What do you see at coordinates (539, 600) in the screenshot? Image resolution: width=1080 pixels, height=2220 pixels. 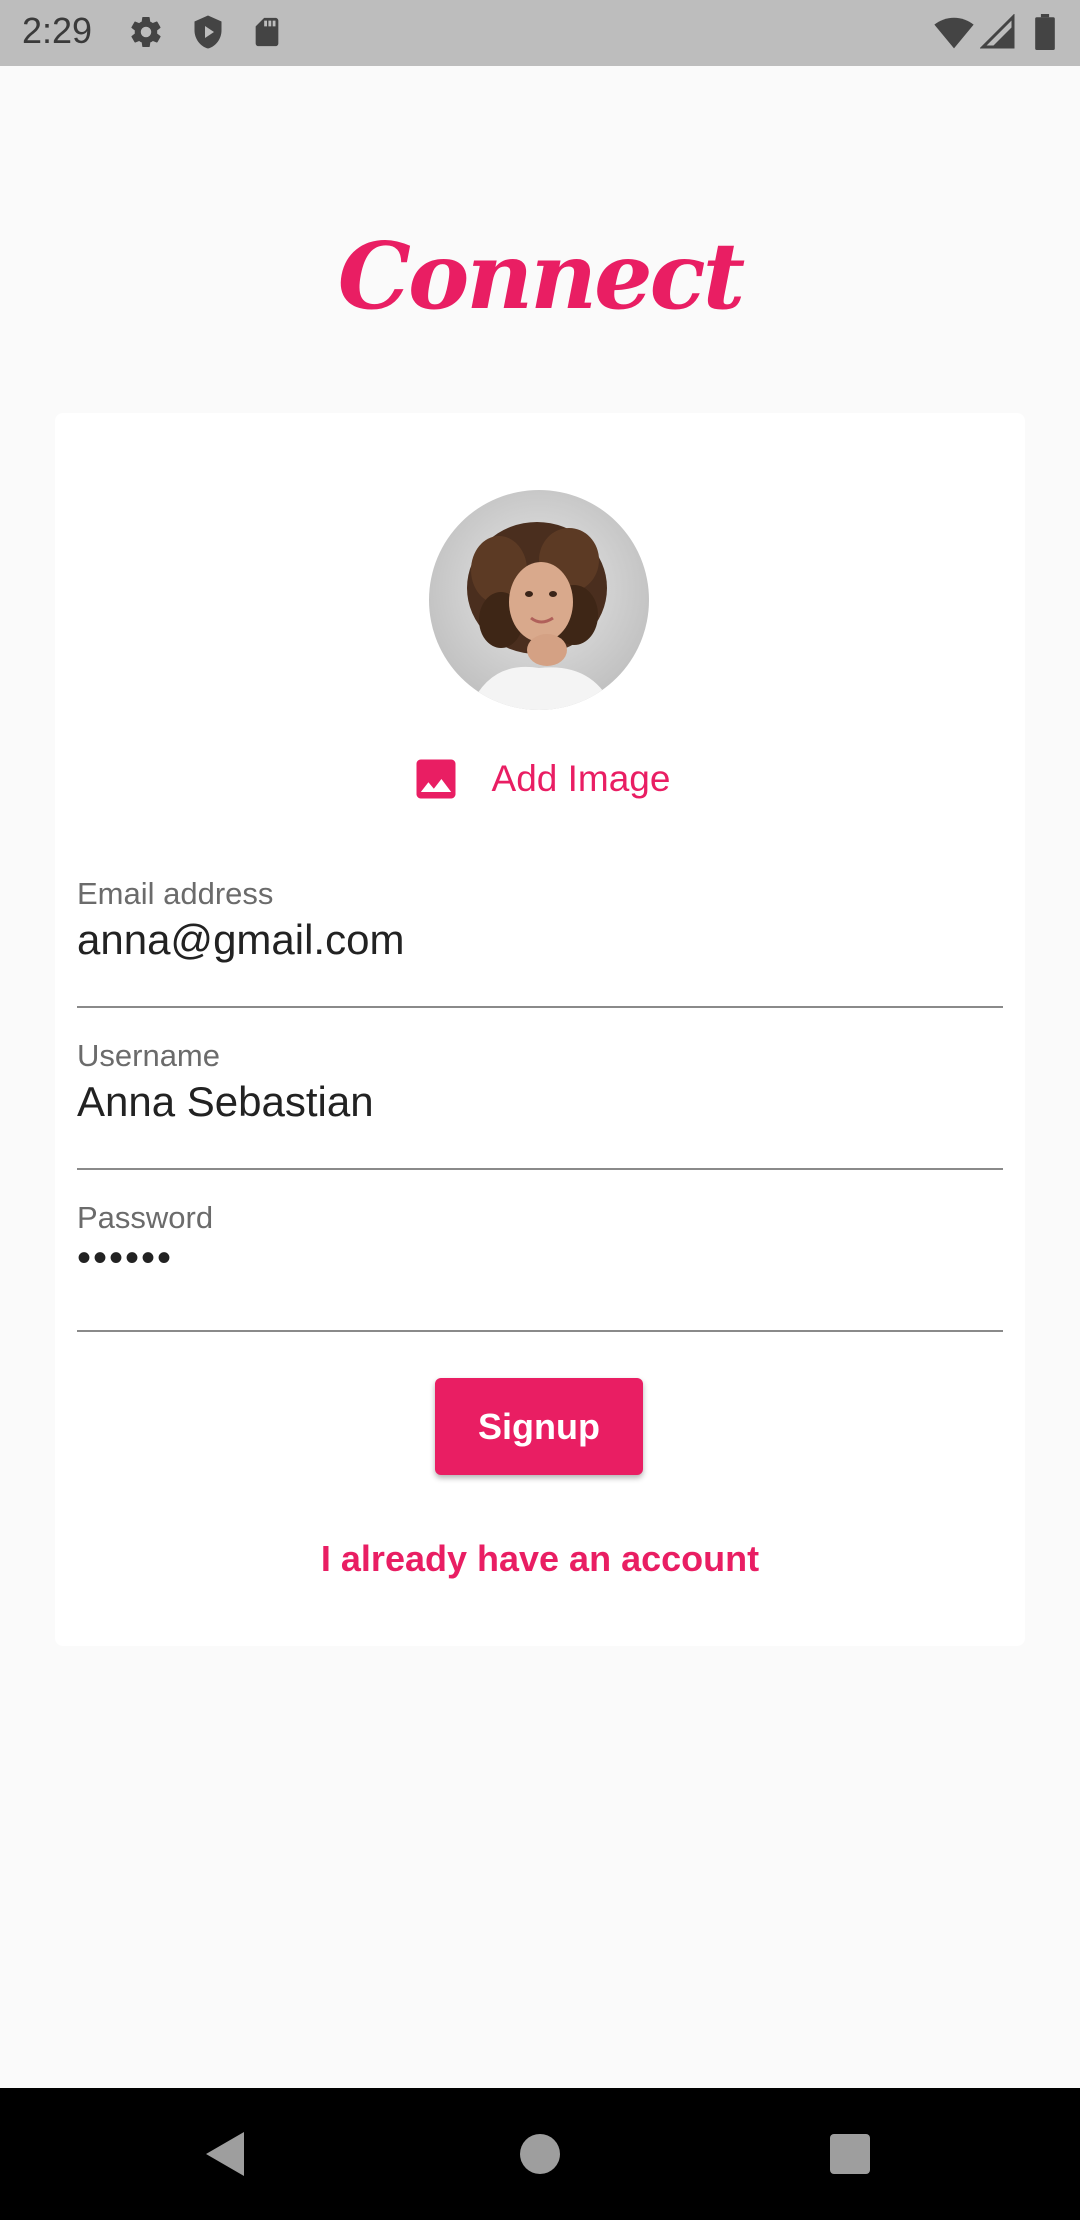 I see `avatar` at bounding box center [539, 600].